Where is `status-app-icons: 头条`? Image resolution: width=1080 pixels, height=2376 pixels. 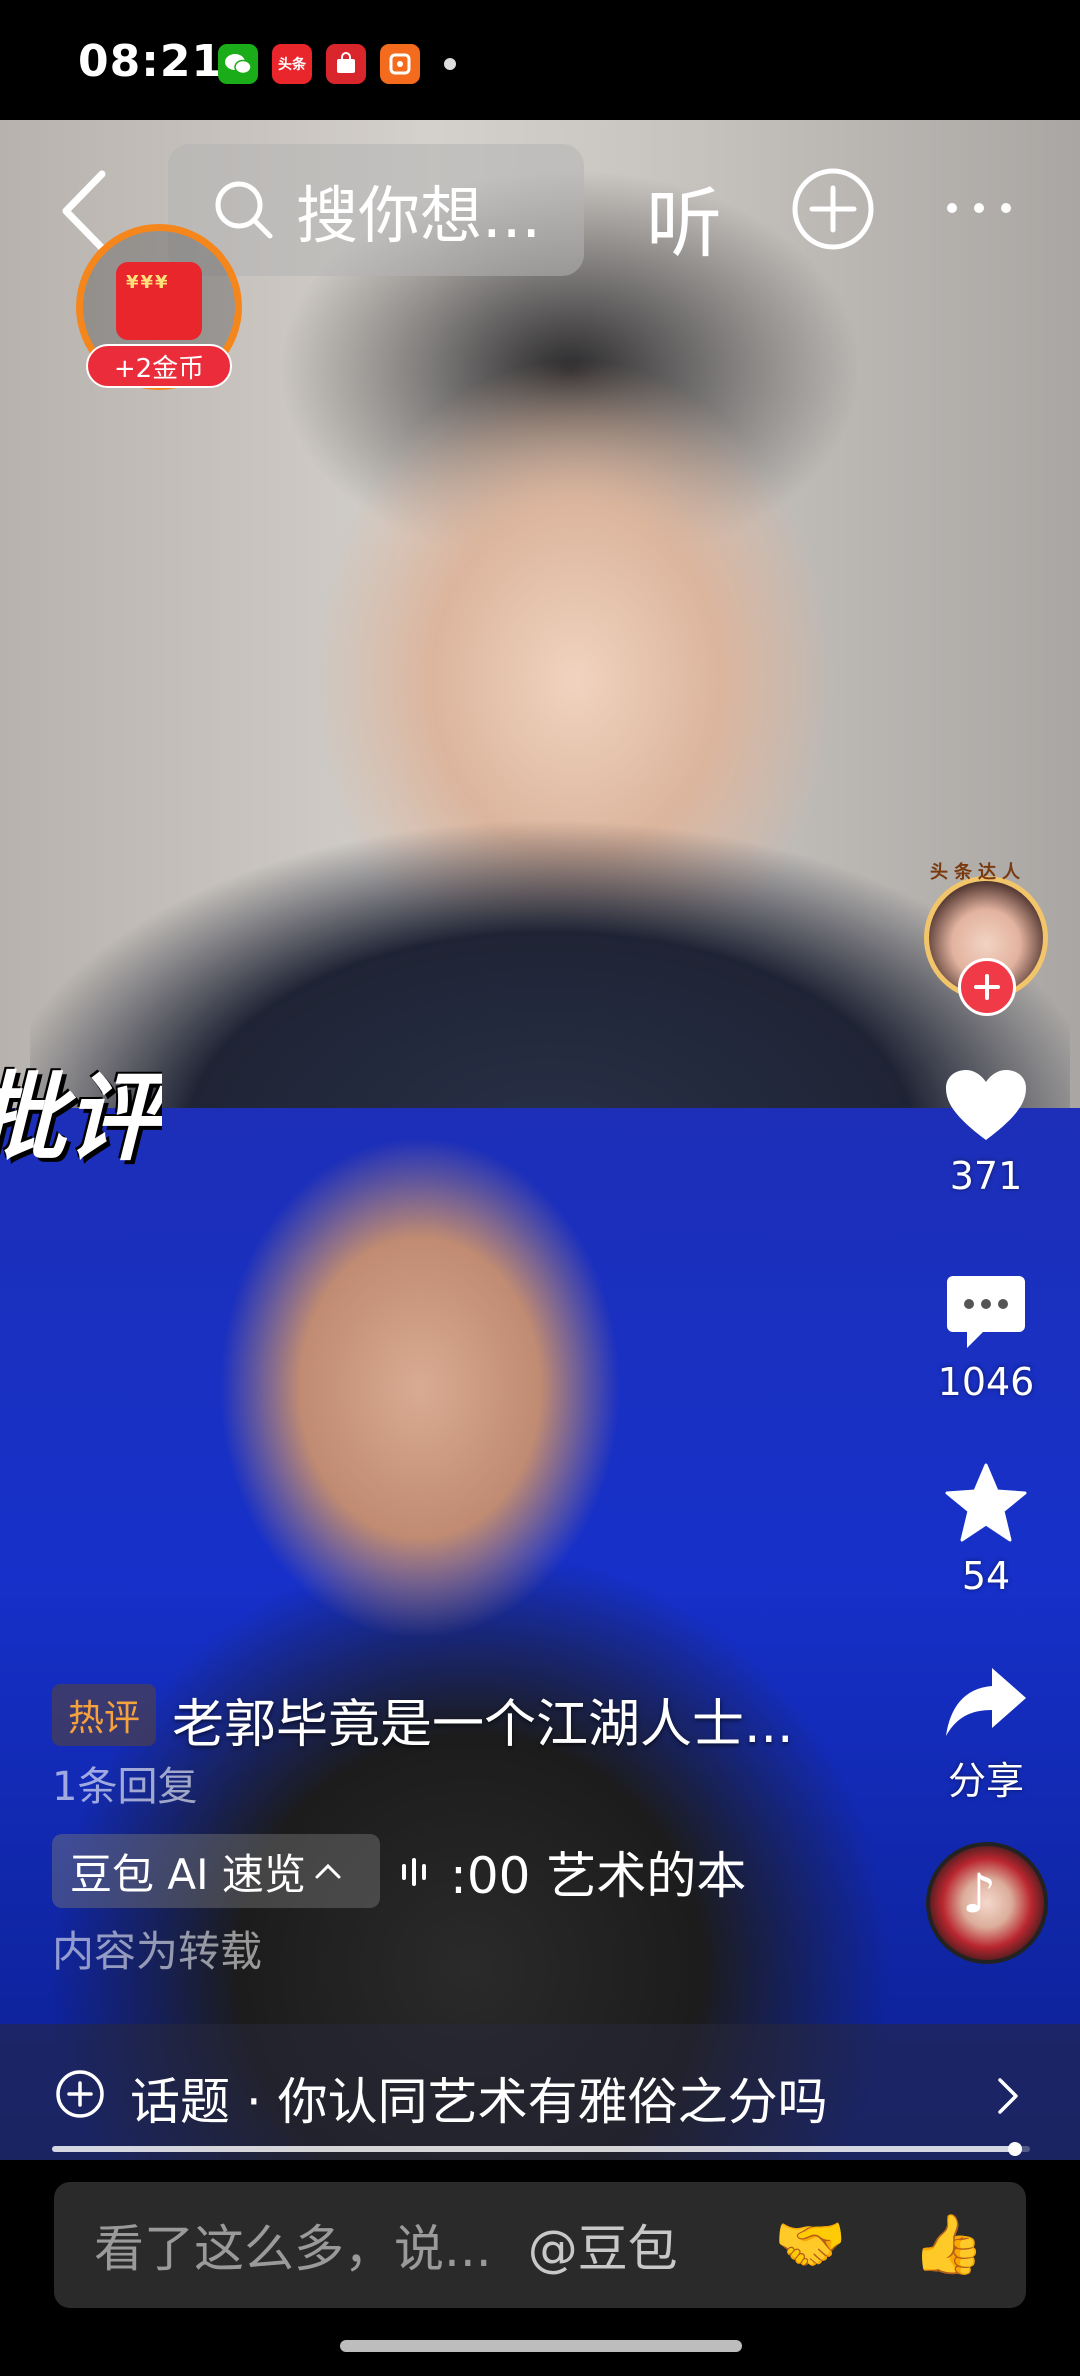 status-app-icons: 头条 is located at coordinates (337, 64).